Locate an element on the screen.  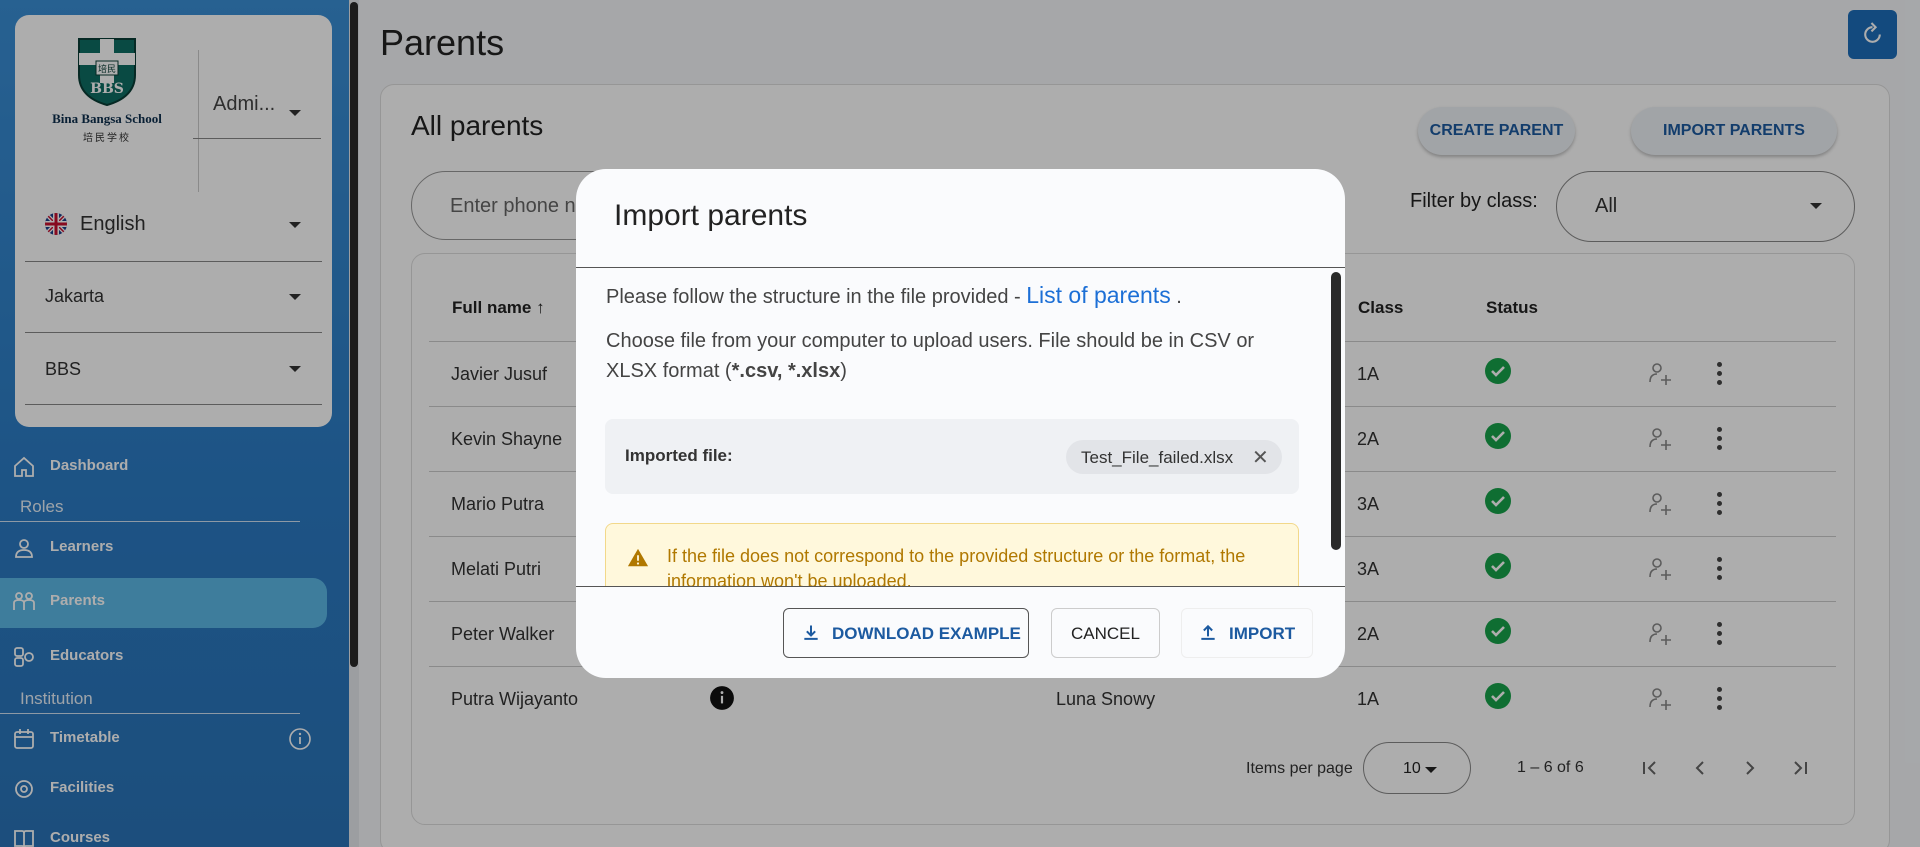
cancel-button: CANCEL is located at coordinates (1105, 633).